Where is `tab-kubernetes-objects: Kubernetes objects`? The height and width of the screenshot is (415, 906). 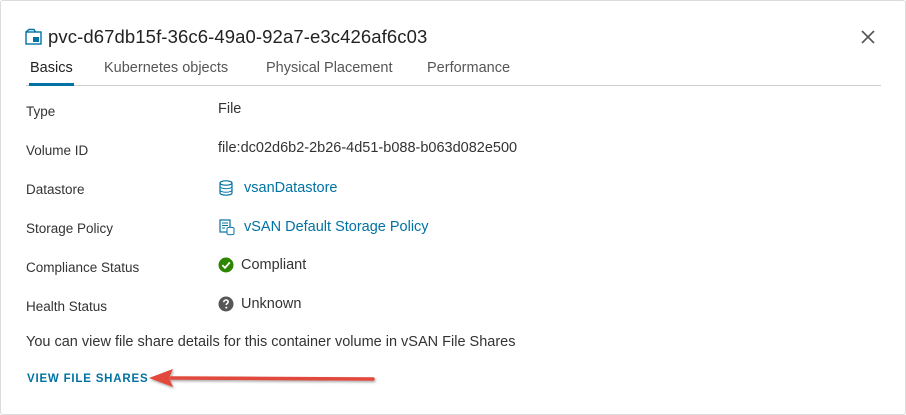 tab-kubernetes-objects: Kubernetes objects is located at coordinates (166, 68).